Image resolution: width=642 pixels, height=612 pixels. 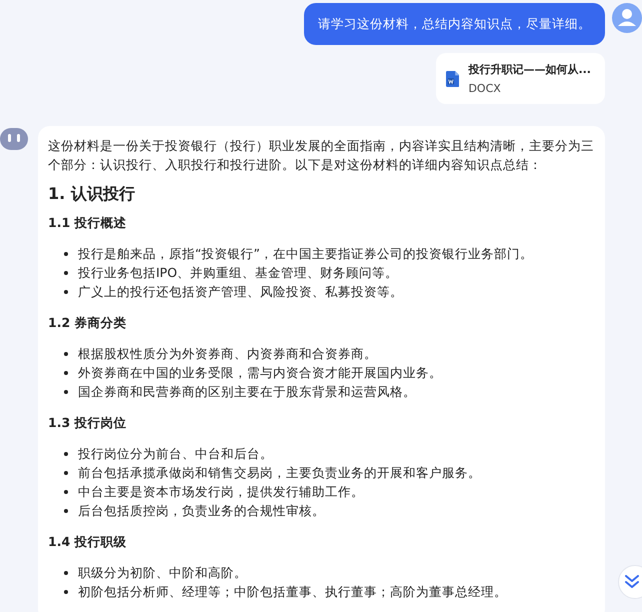 What do you see at coordinates (292, 592) in the screenshot?
I see `bullet-text: 初阶包括分析师、经理等；中阶包括董事、执行董事；高阶为董事总经理。` at bounding box center [292, 592].